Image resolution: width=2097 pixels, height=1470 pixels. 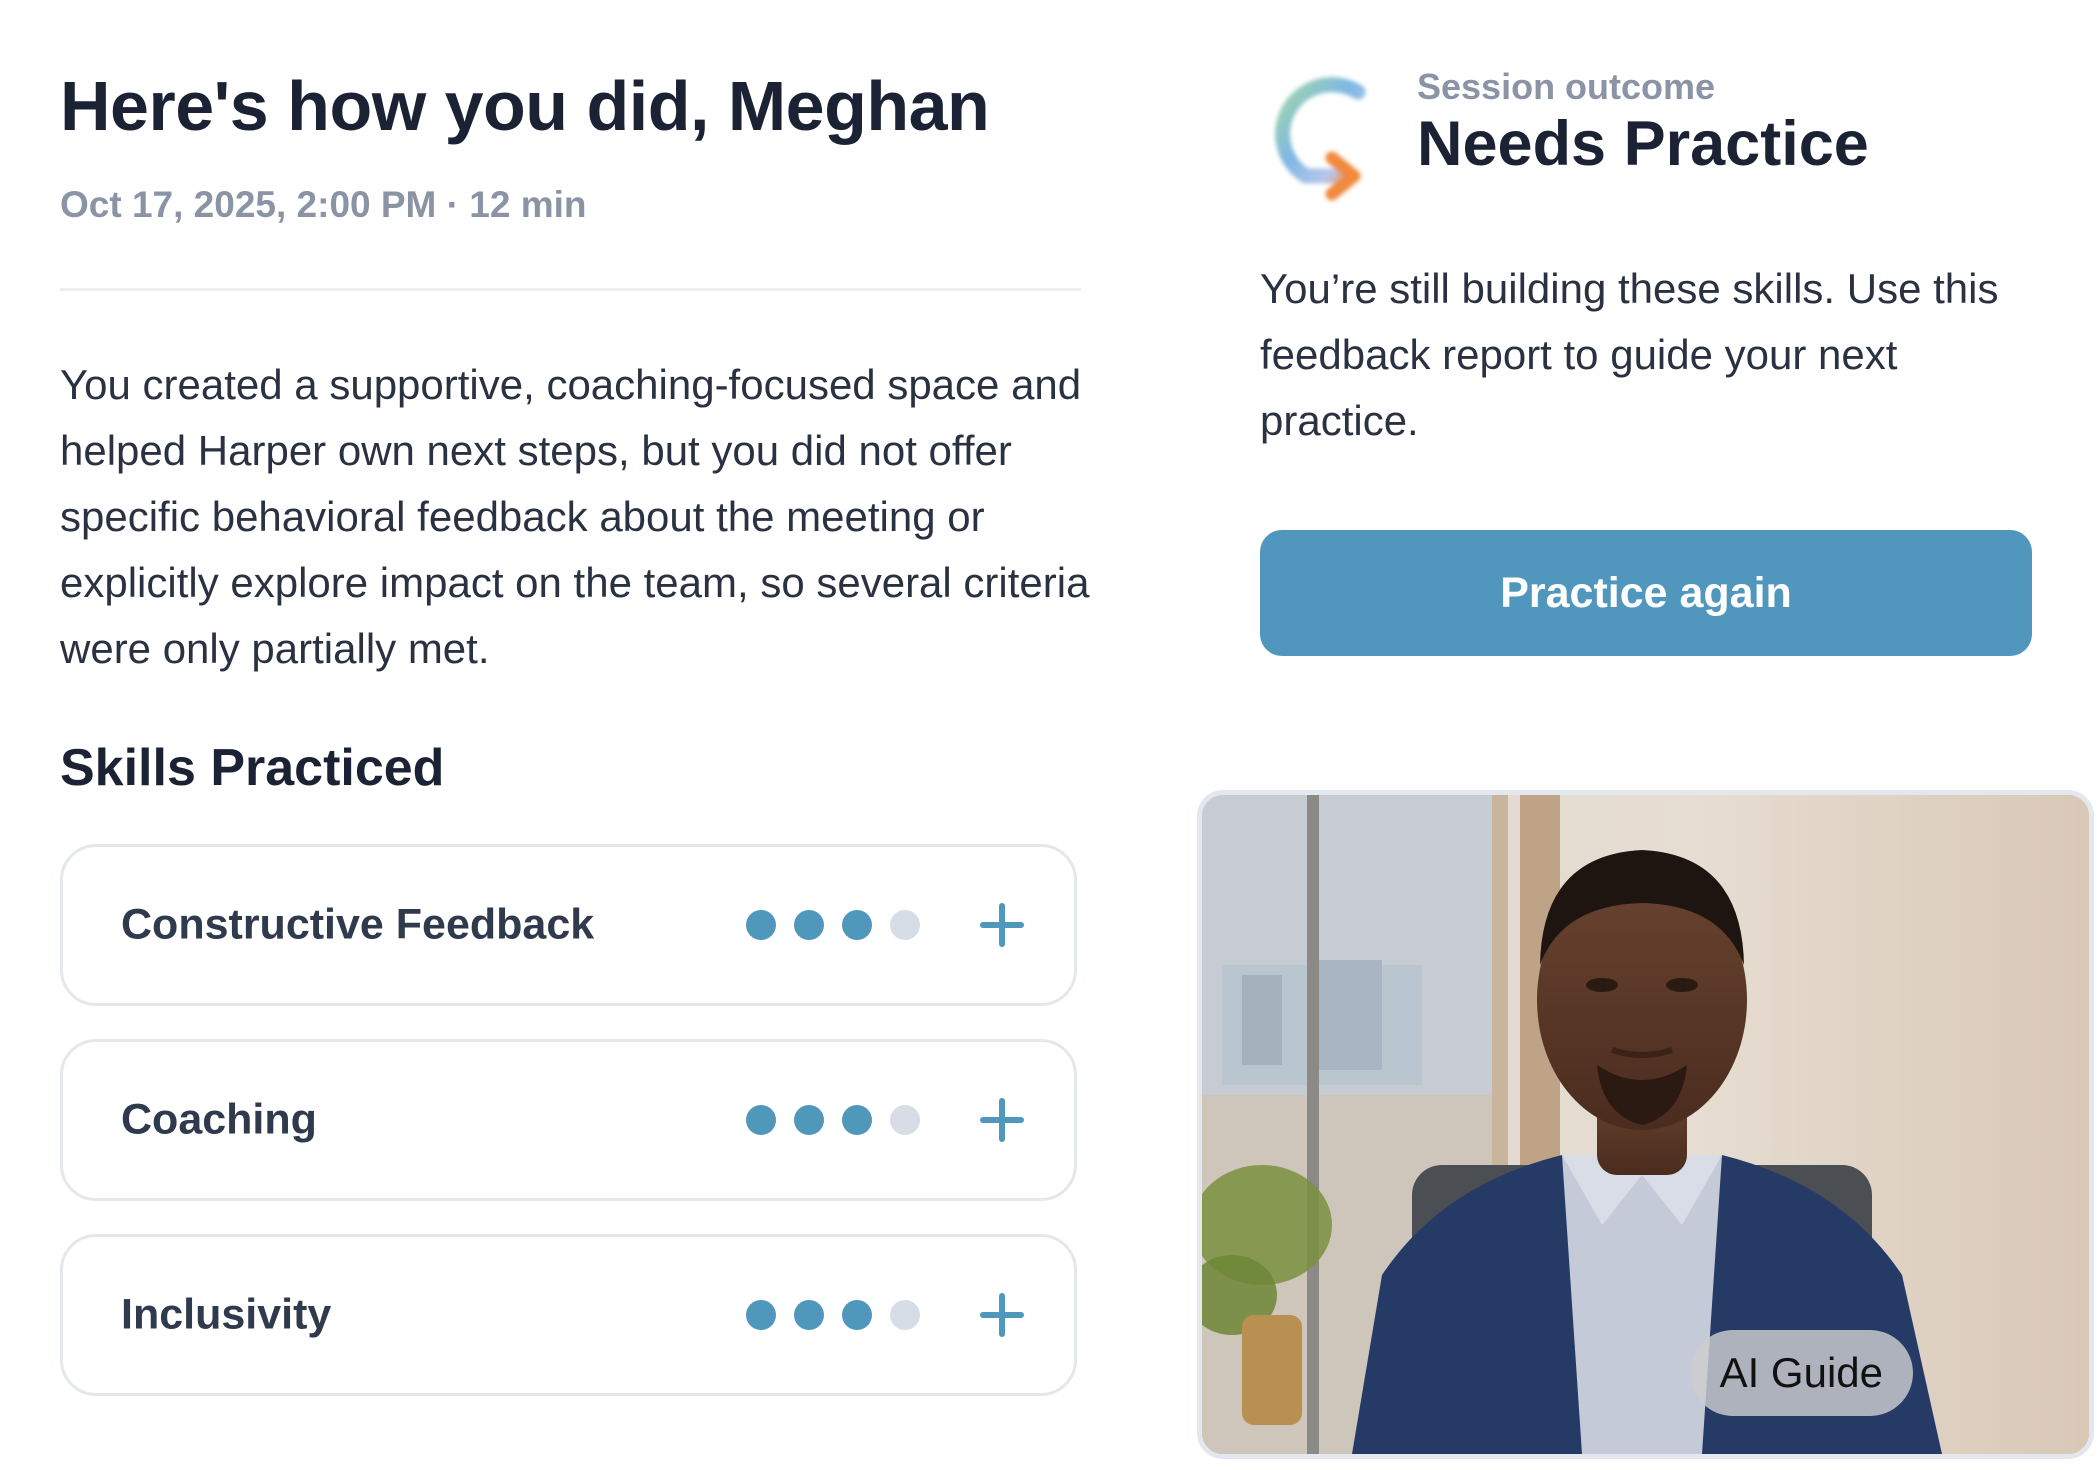 What do you see at coordinates (1566, 86) in the screenshot?
I see `outcome-label: Session outcome` at bounding box center [1566, 86].